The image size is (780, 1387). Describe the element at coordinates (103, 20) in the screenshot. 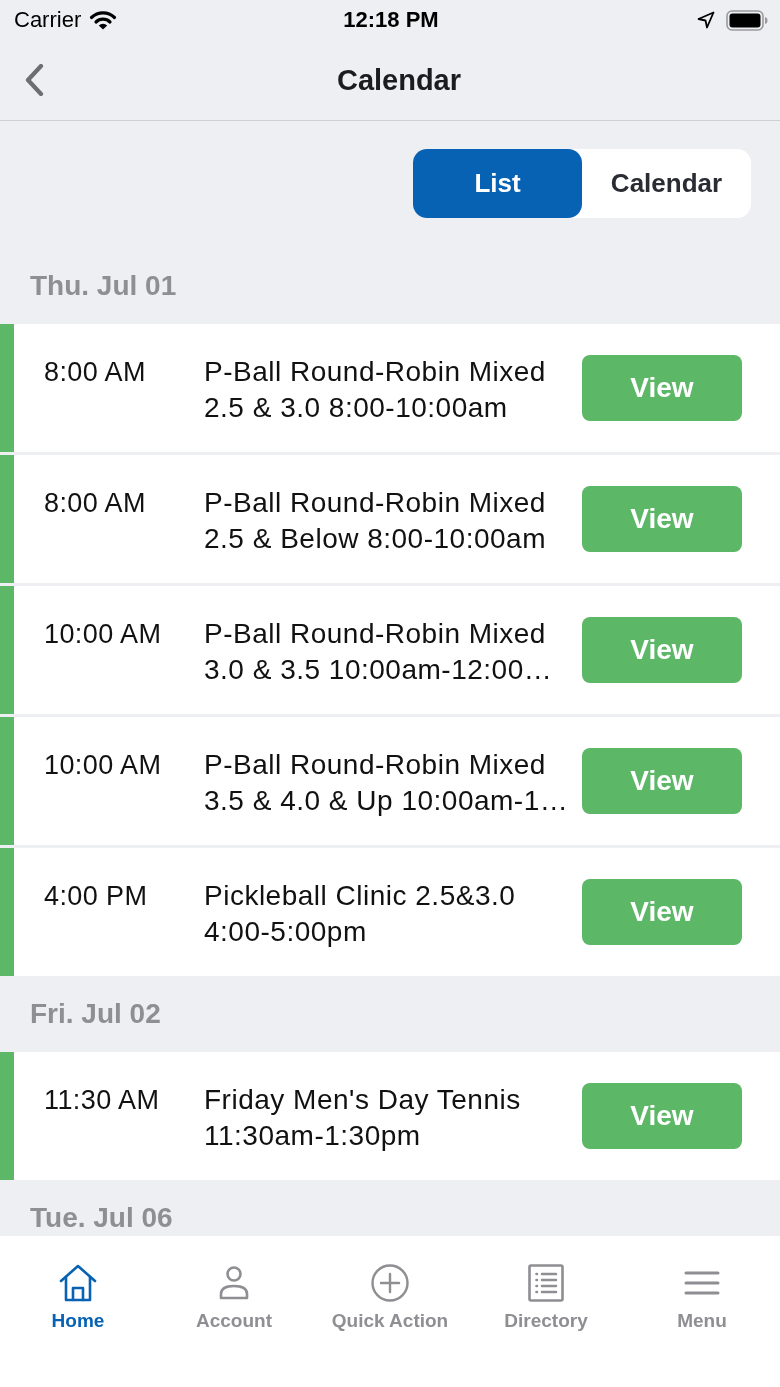

I see `wifi-icon` at that location.